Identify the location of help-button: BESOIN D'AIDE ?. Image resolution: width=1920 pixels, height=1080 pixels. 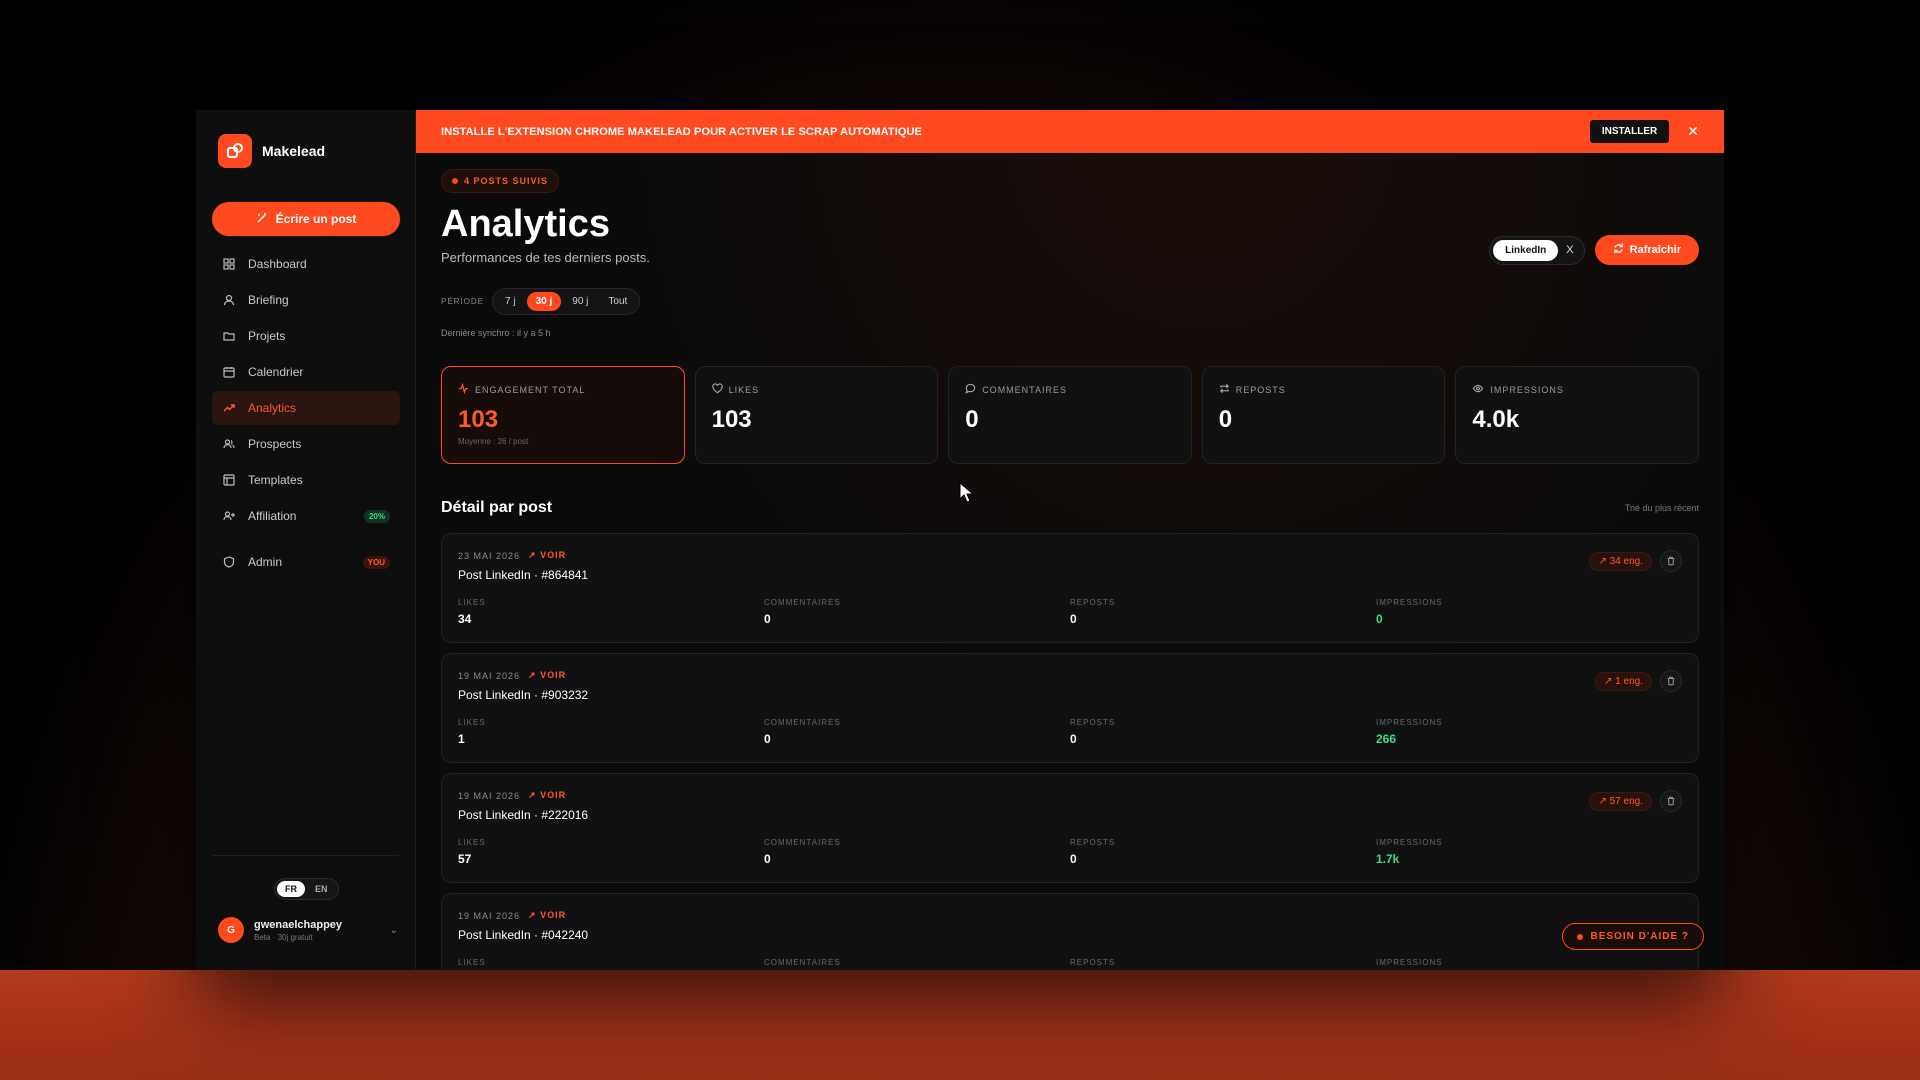
(1632, 936).